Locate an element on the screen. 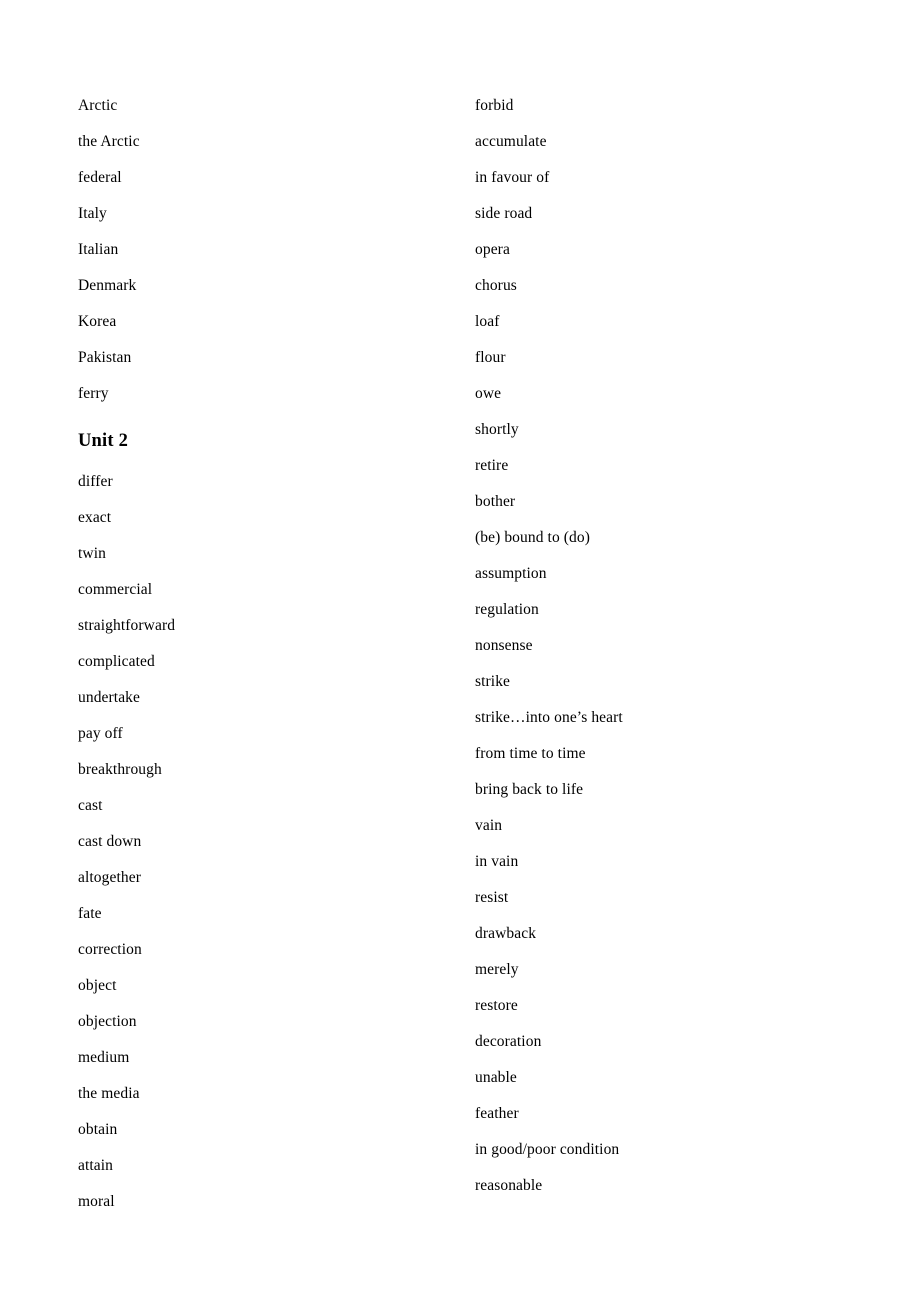  vocabulary-entry: correction is located at coordinates (110, 949).